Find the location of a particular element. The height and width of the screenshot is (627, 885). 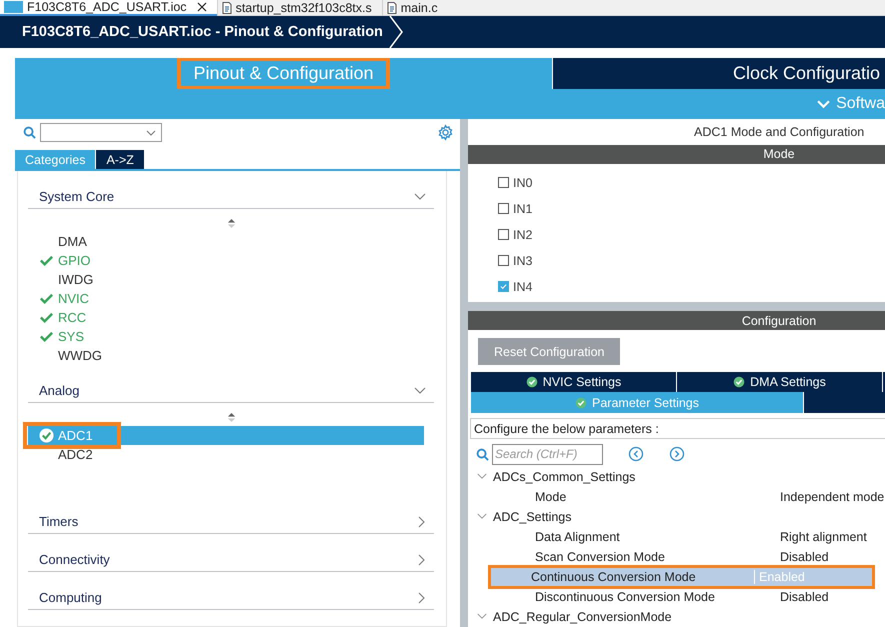

parameter-search-field: Search (Ctrl+F) is located at coordinates (547, 454).